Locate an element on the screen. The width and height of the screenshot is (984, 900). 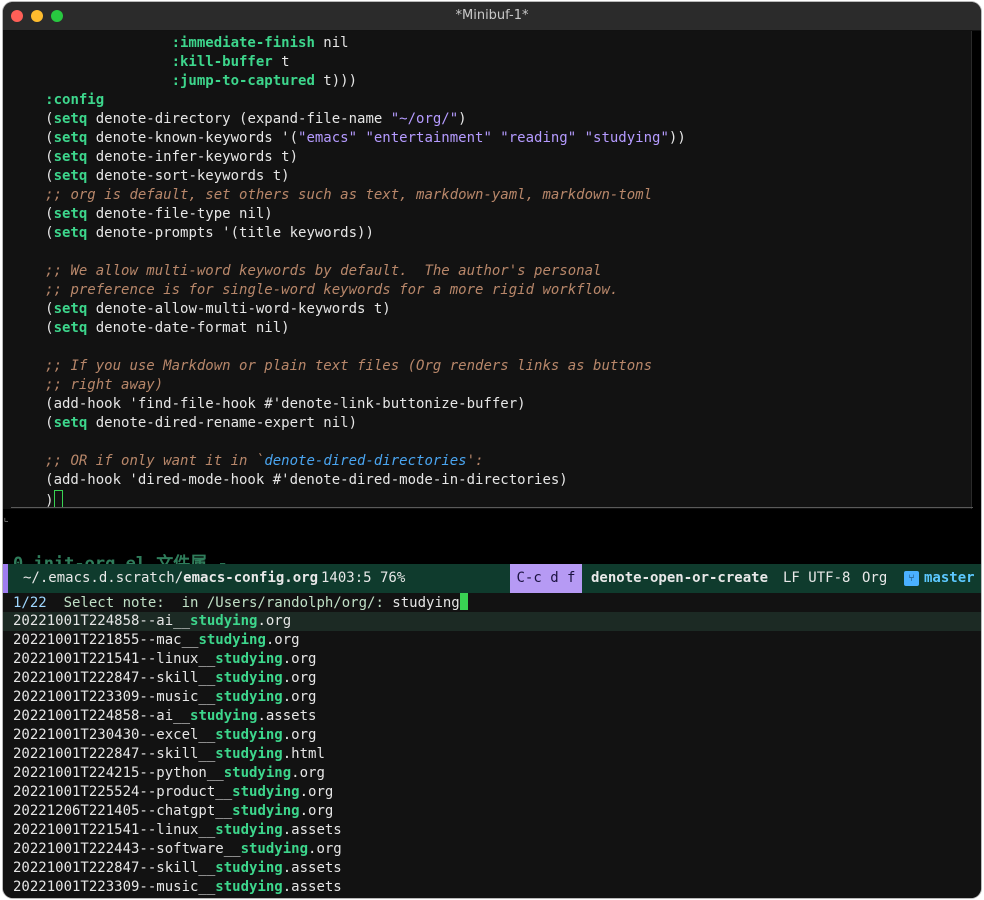
candidate-item: 20221001T224858--ai__studying.assets is located at coordinates (492, 716).